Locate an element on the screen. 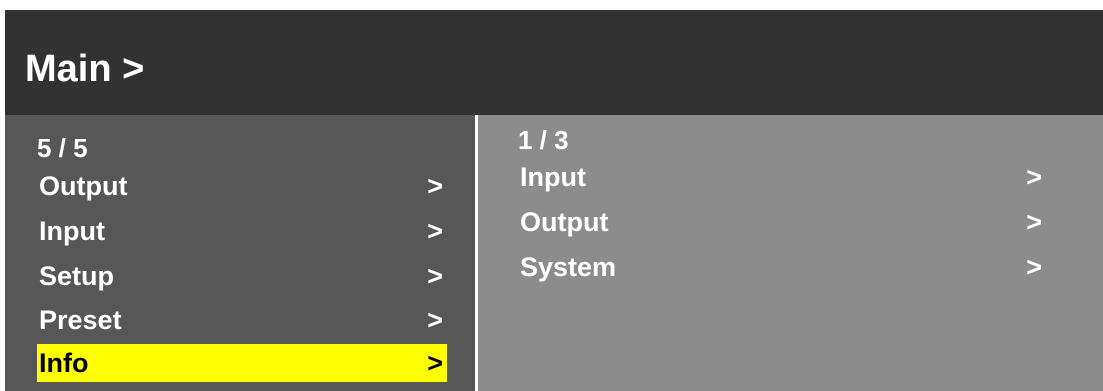 This screenshot has width=1103, height=391. right-menu-counter: 1 / 3 is located at coordinates (543, 140).